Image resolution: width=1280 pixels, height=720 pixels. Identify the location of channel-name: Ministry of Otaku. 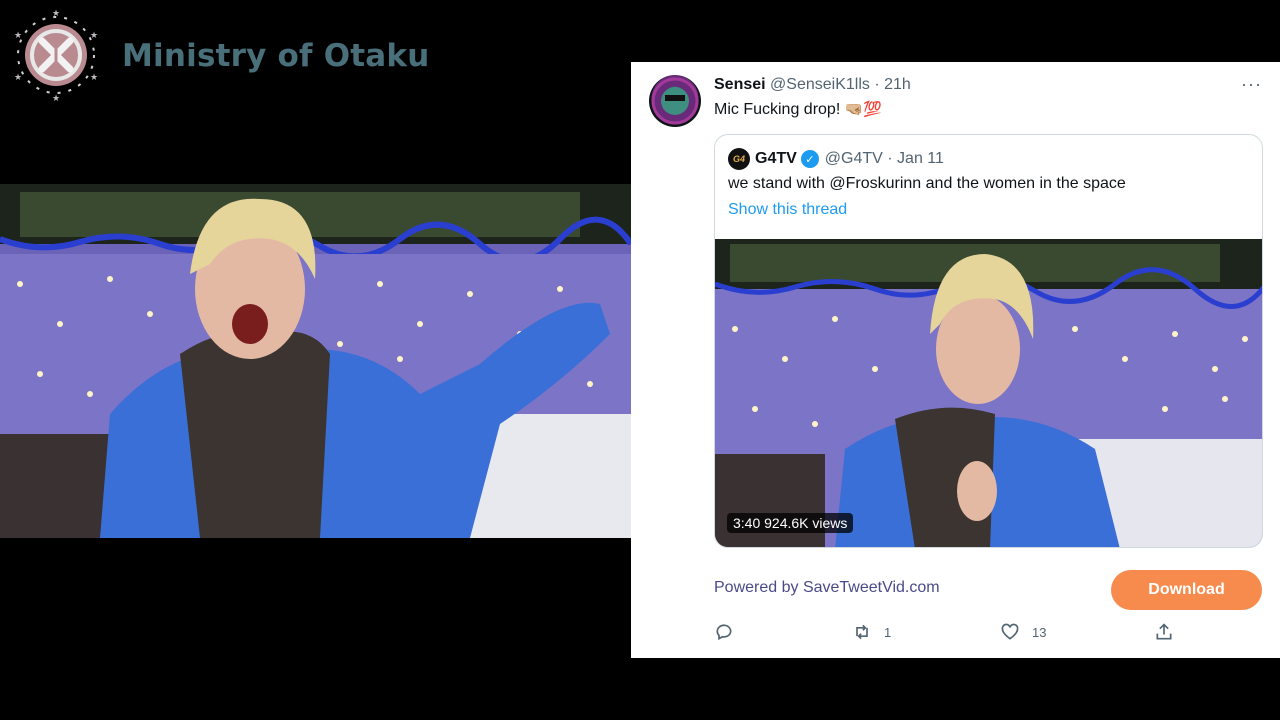
(276, 56).